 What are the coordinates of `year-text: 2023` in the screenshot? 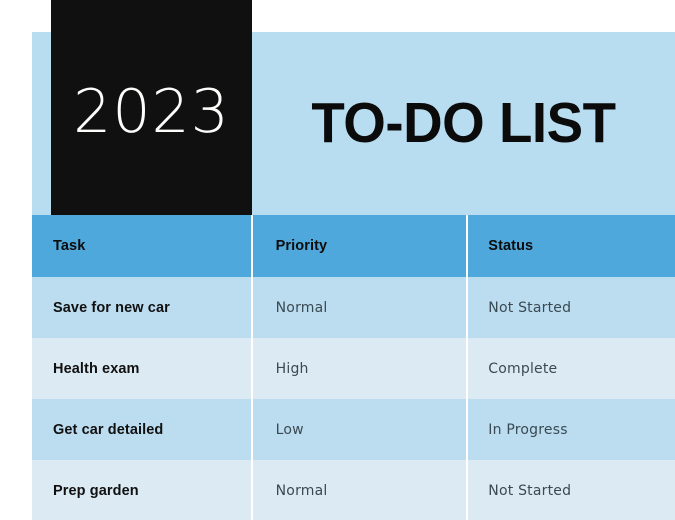 It's located at (151, 111).